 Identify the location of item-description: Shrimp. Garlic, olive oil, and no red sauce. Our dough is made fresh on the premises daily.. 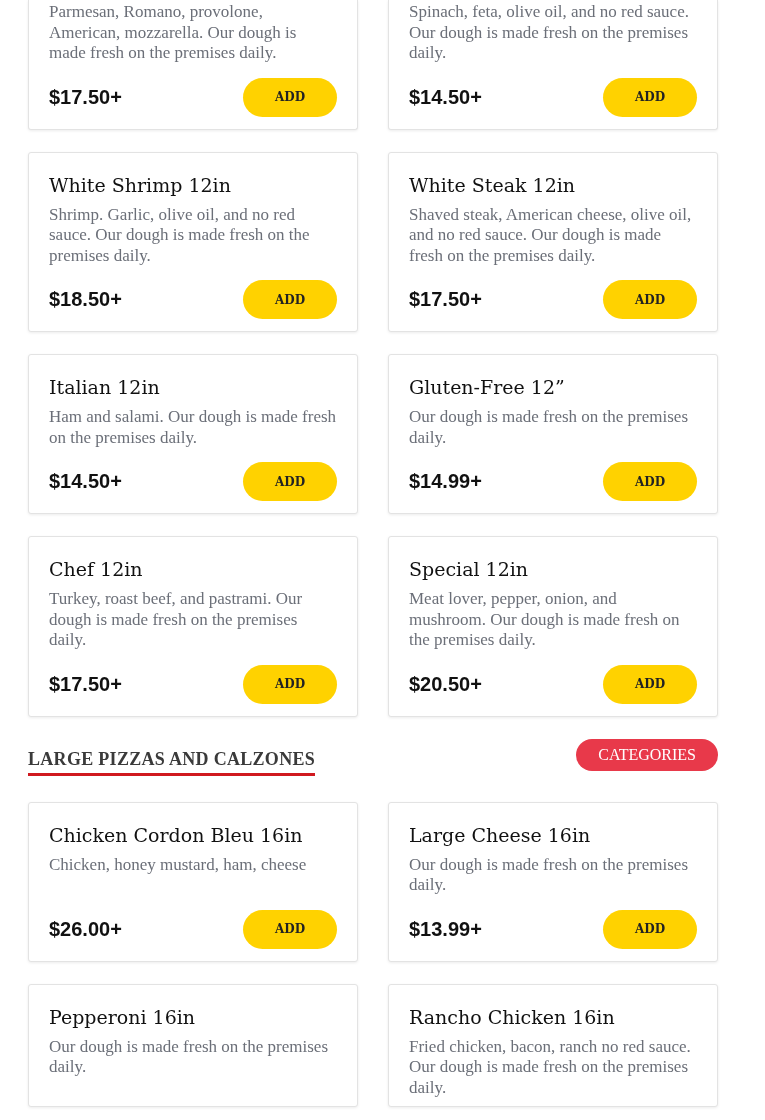
(180, 235).